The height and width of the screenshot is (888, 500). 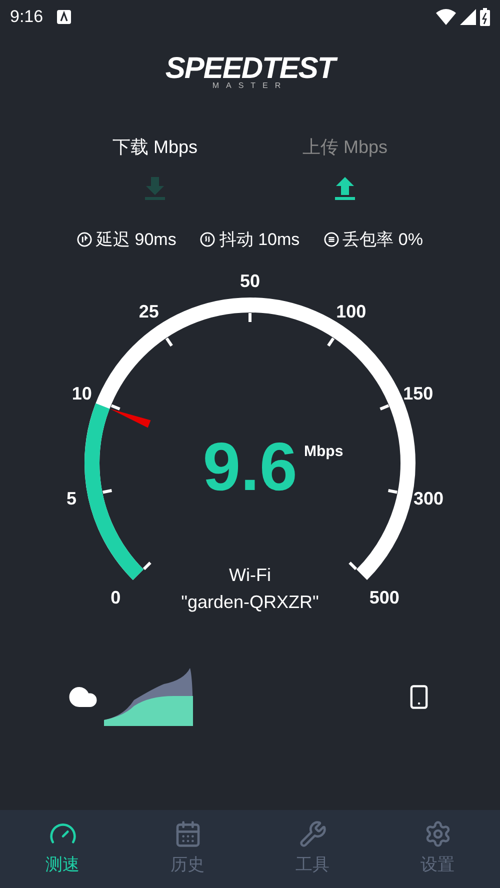 What do you see at coordinates (130, 418) in the screenshot?
I see `gauge-needle` at bounding box center [130, 418].